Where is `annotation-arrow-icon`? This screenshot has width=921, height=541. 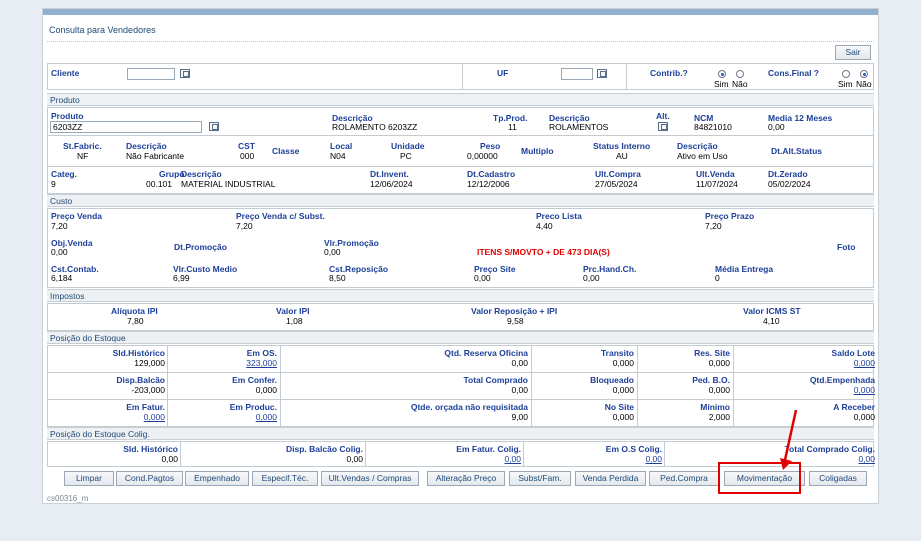
annotation-arrow-icon is located at coordinates (789, 439).